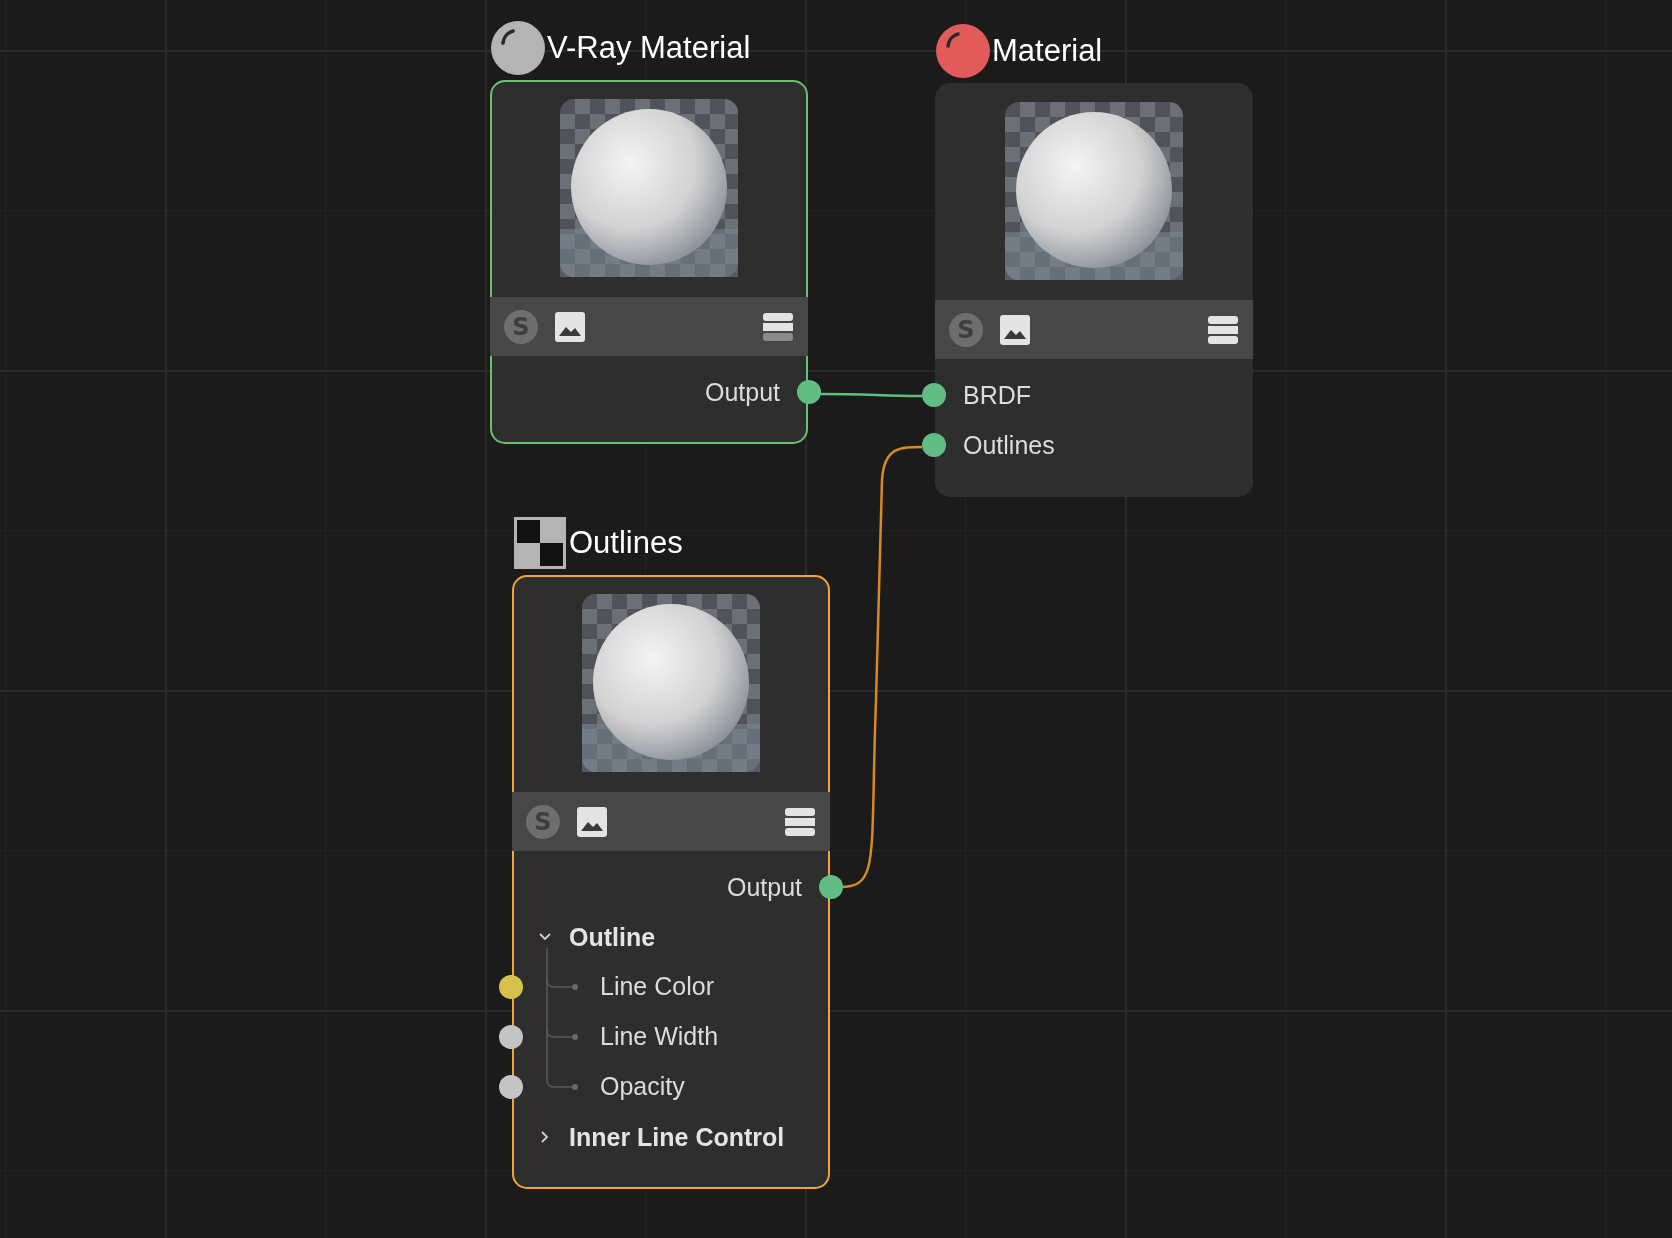  Describe the element at coordinates (612, 937) in the screenshot. I see `group-label: Outline` at that location.